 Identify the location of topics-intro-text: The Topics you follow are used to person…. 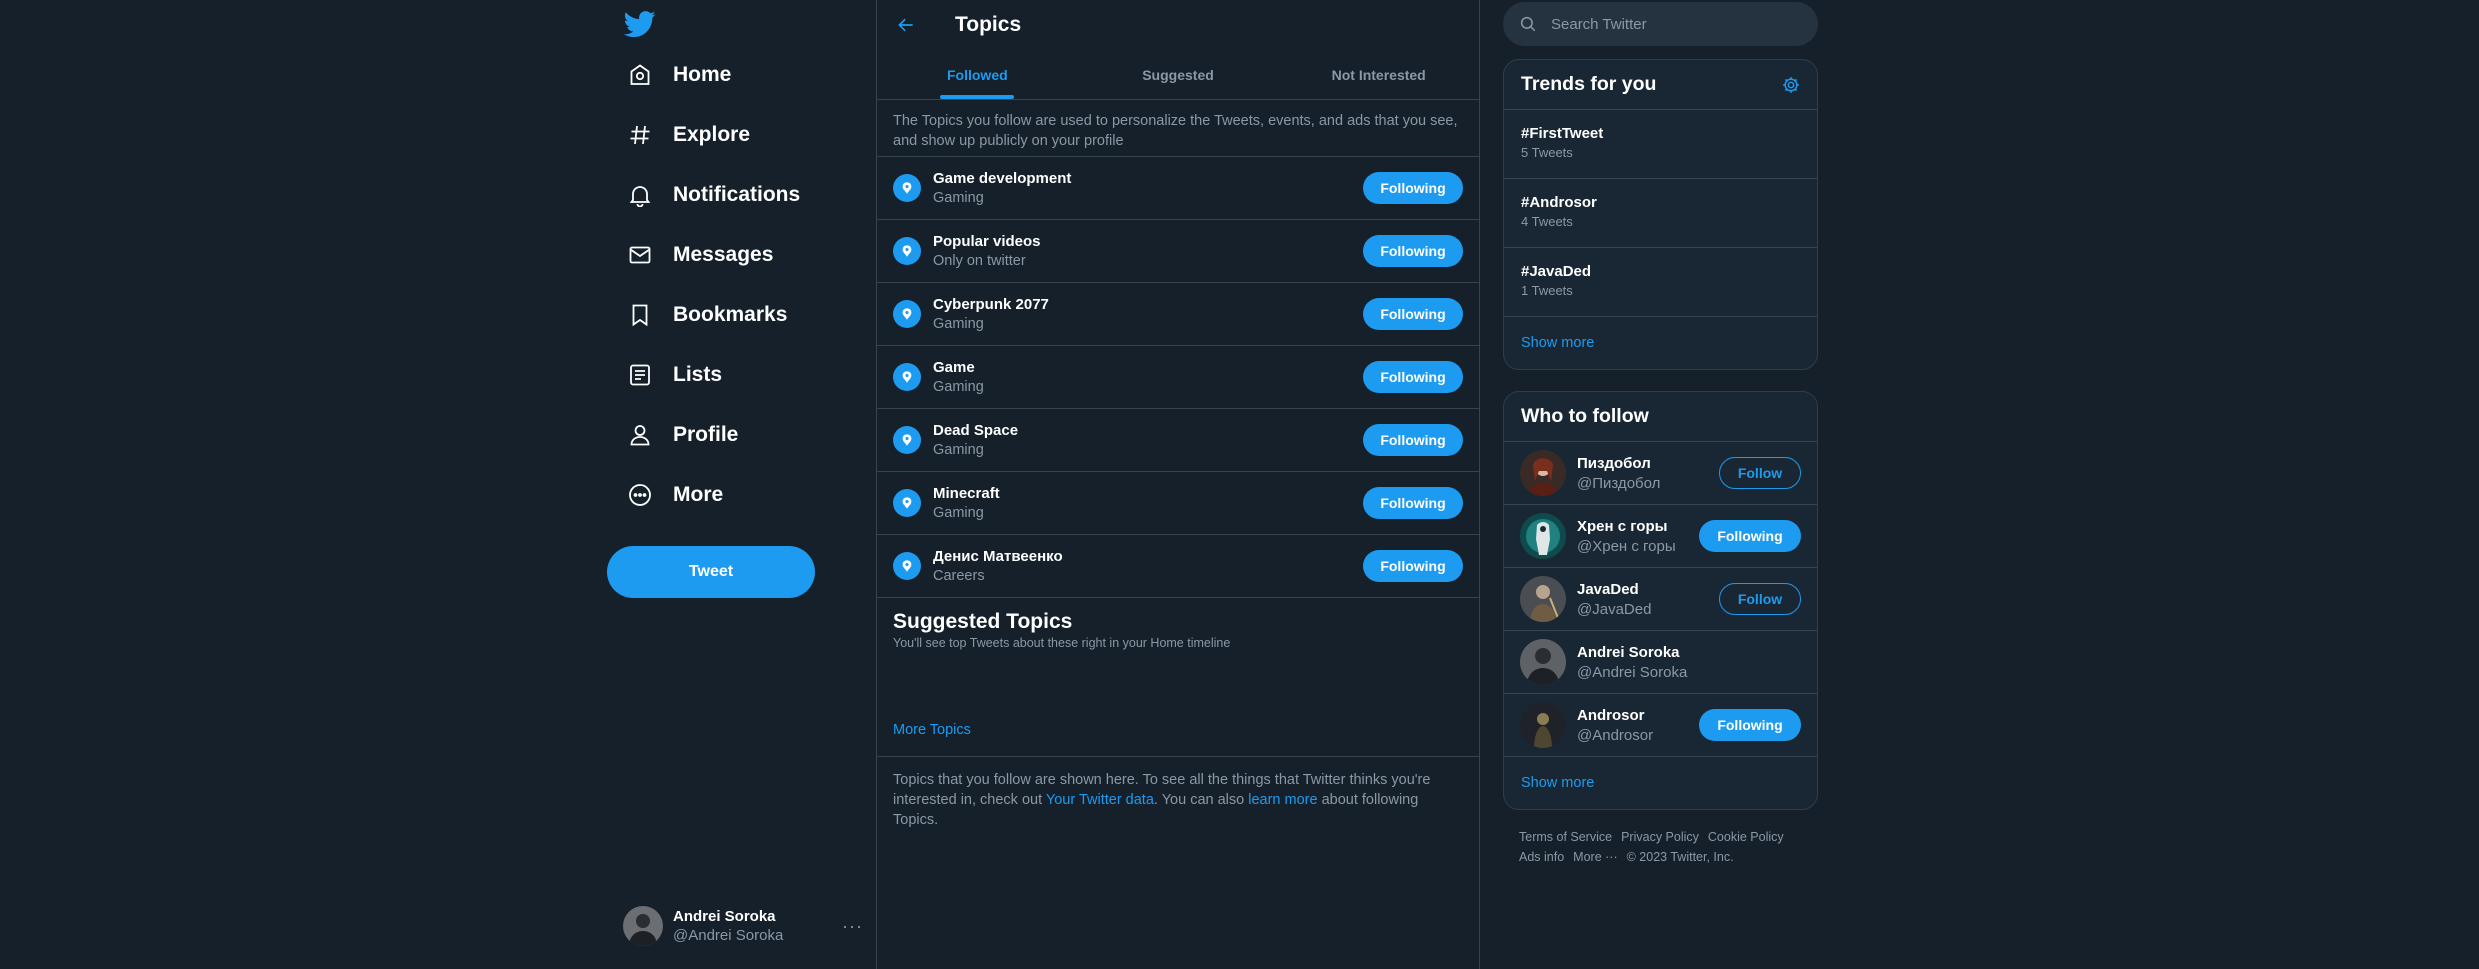
(1178, 128).